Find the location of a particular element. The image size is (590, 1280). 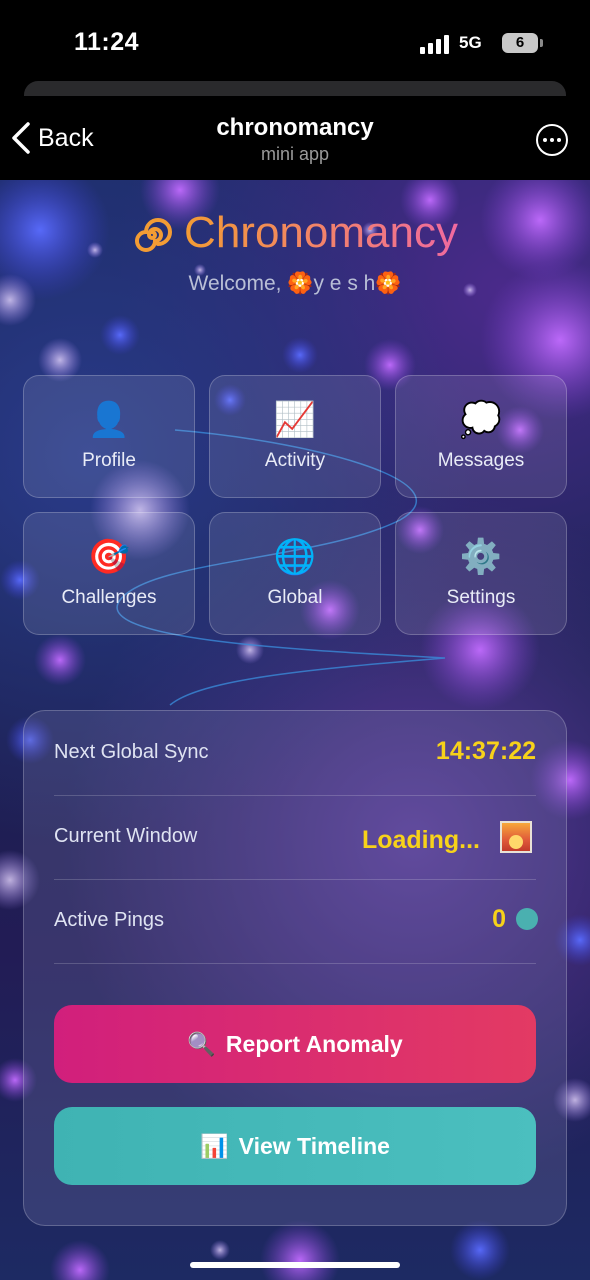

mini-app-header: Back chronomancy mini app is located at coordinates (295, 138).